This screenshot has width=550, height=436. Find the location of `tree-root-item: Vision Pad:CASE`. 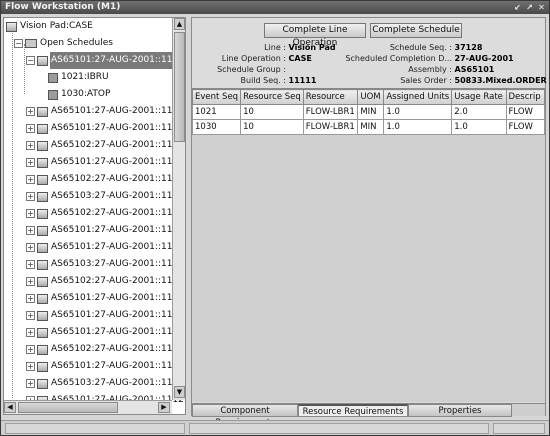

tree-root-item: Vision Pad:CASE is located at coordinates (50, 26).